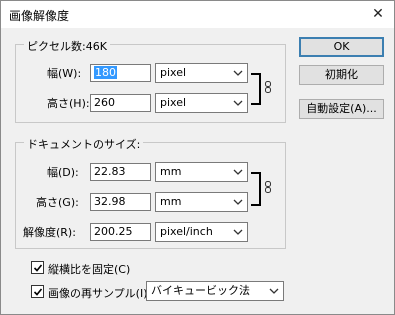 The image size is (395, 315). I want to click on doc-height-unit: mm, so click(171, 201).